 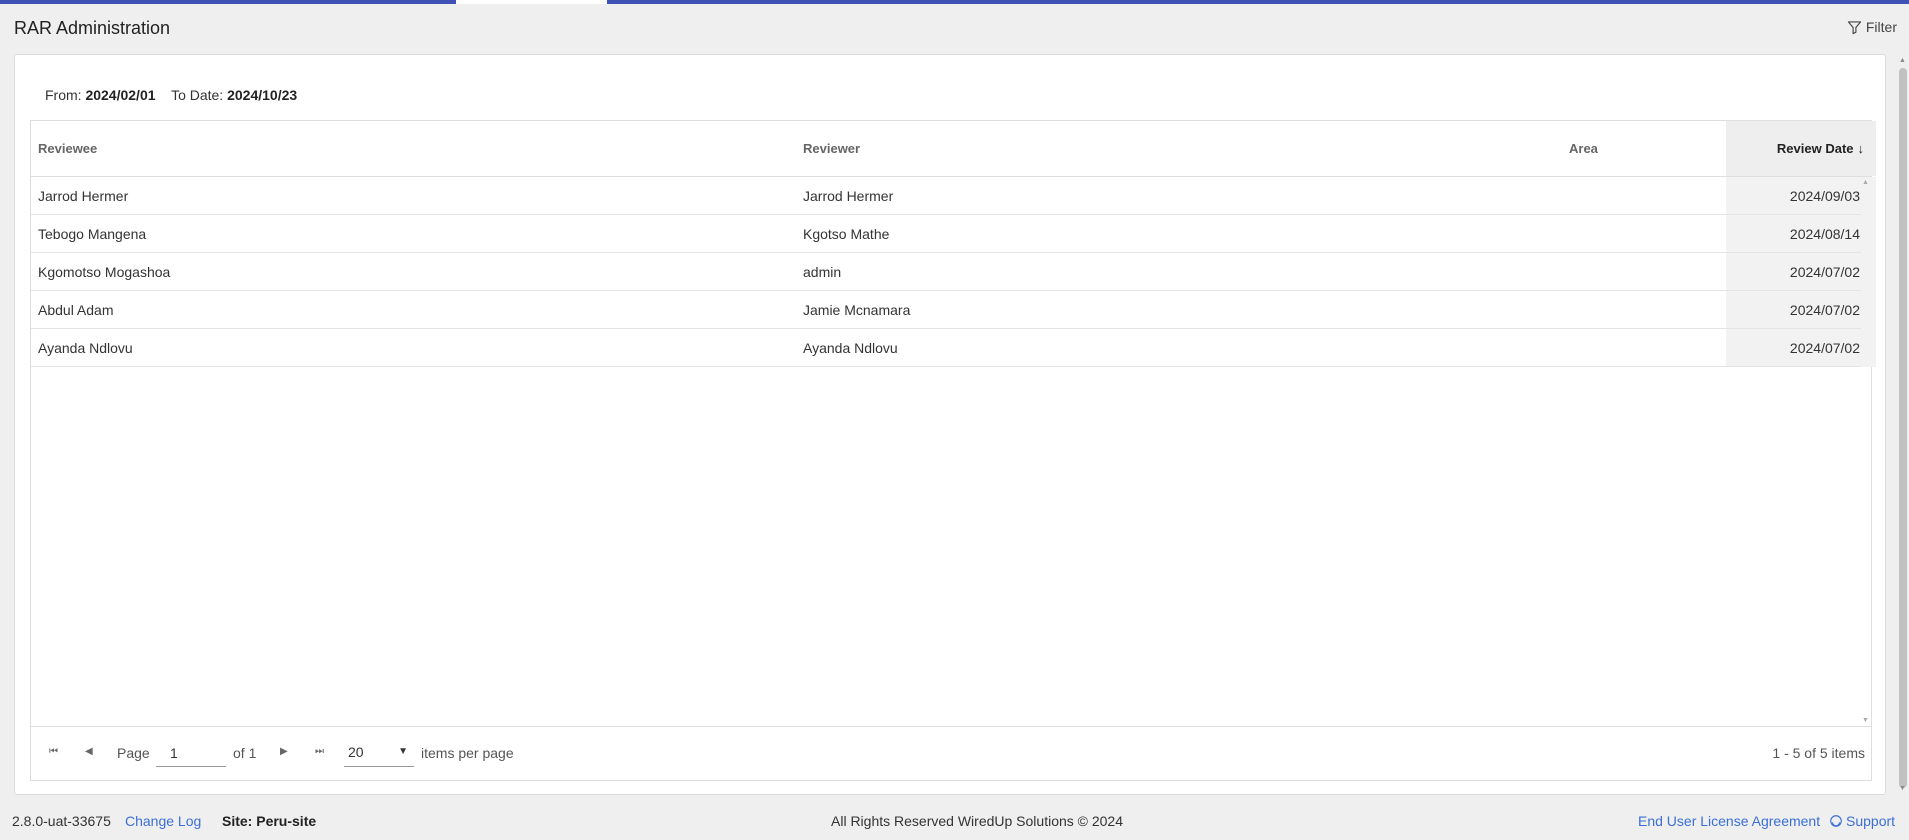 I want to click on column-header-review-date-label: Review Date, so click(x=1815, y=148).